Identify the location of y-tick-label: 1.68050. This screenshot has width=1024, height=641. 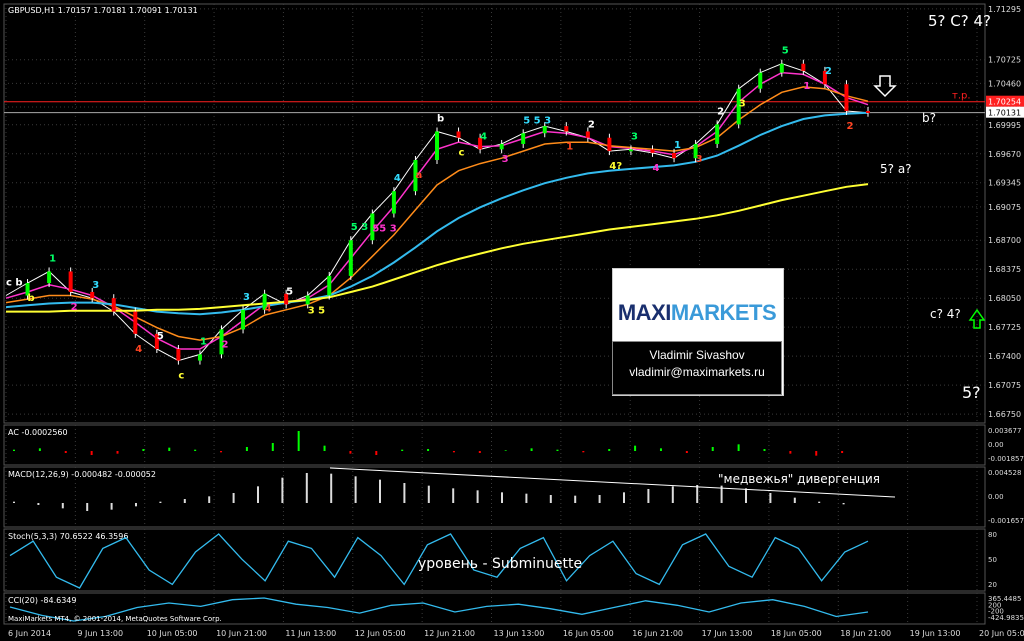
(1004, 298).